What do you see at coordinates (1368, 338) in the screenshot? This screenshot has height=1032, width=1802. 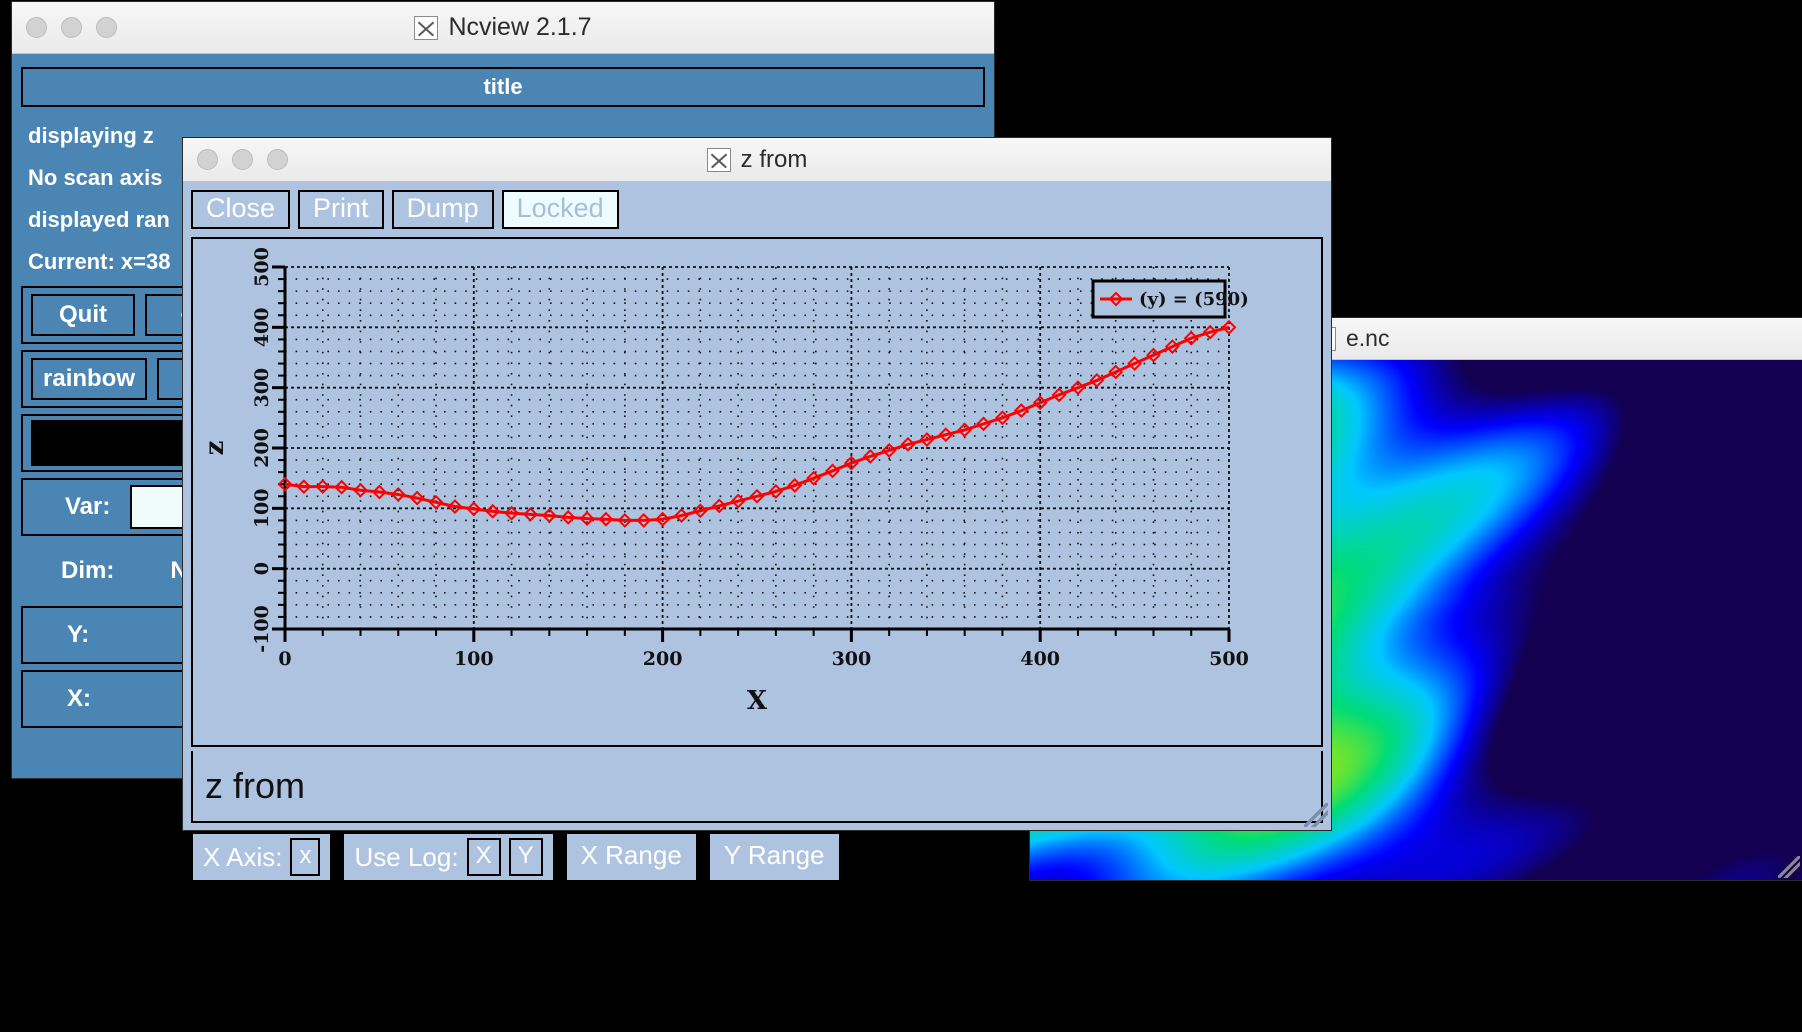 I see `image-window-title: e.nc` at bounding box center [1368, 338].